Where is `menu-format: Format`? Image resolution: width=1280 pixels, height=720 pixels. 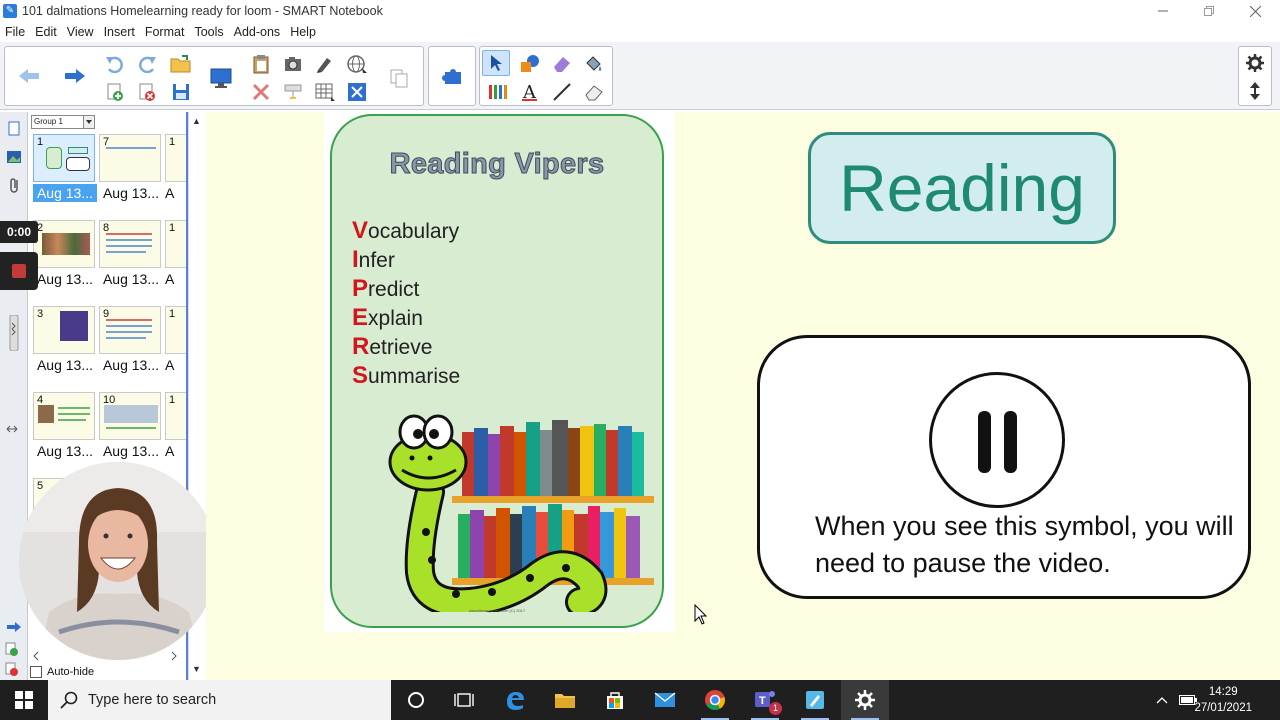
menu-format: Format is located at coordinates (165, 32).